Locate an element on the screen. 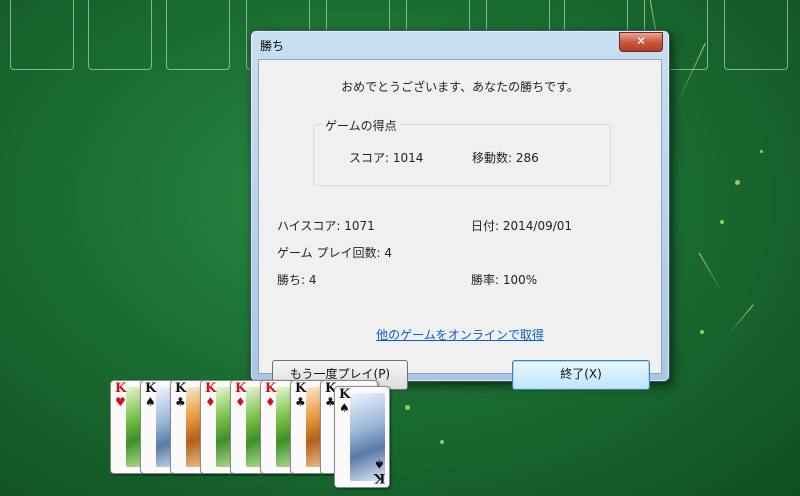  dialog-title: 勝ち is located at coordinates (272, 46).